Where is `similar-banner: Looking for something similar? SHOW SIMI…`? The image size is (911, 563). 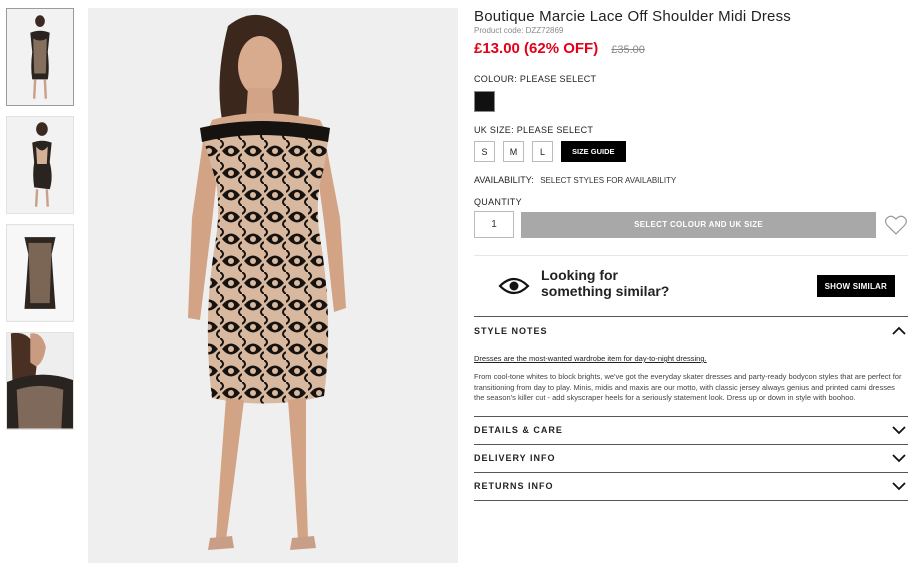 similar-banner: Looking for something similar? SHOW SIMI… is located at coordinates (691, 285).